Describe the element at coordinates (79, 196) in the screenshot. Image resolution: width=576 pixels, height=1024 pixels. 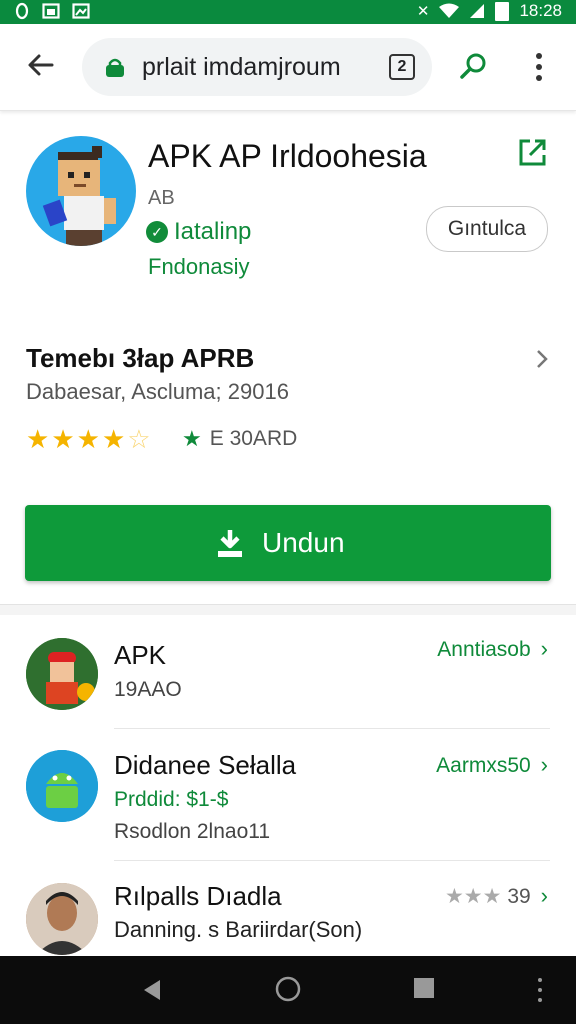
I see `blocky-character-icon` at that location.